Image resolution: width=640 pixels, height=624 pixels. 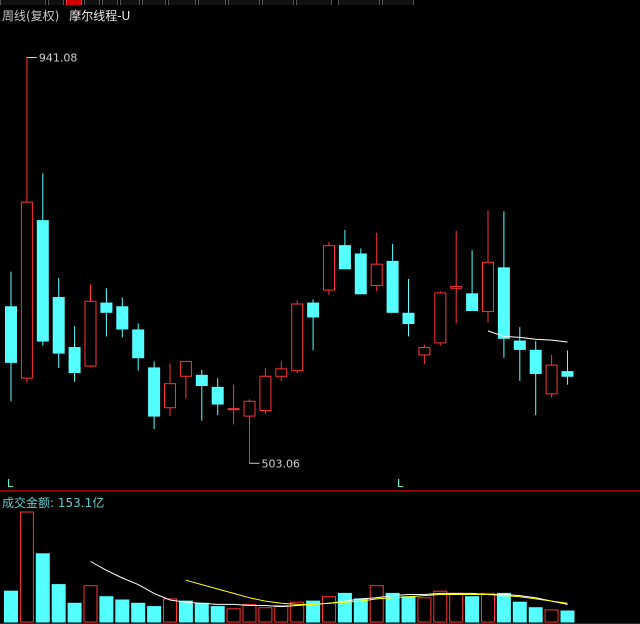 I want to click on price-annotation: 503.06, so click(x=281, y=463).